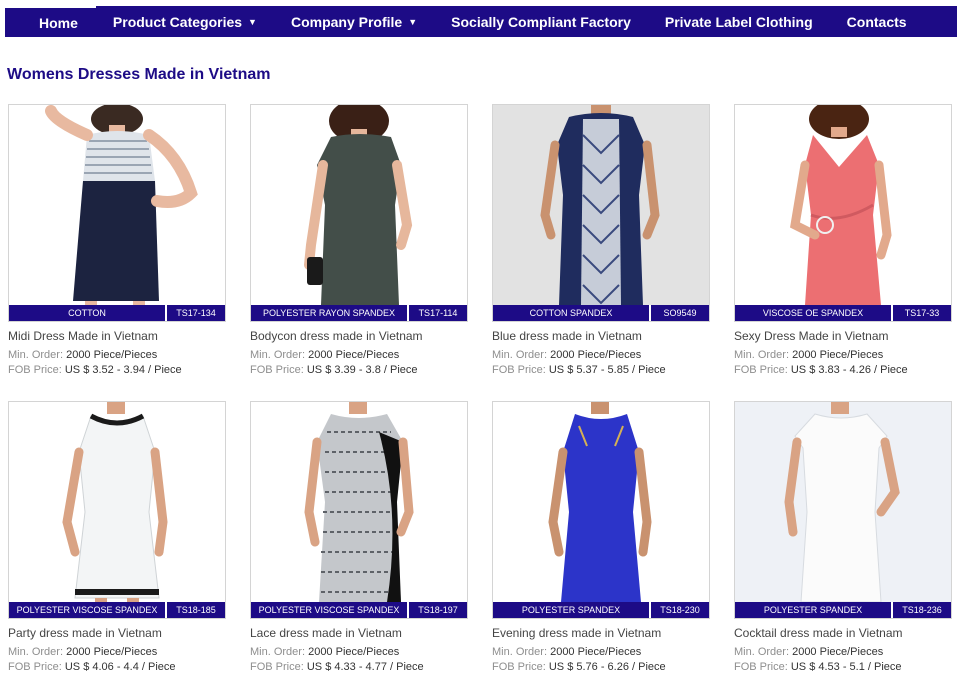 This screenshot has height=679, width=957. I want to click on product-label-bar: POLYESTER SPANDEX TS18-230, so click(601, 610).